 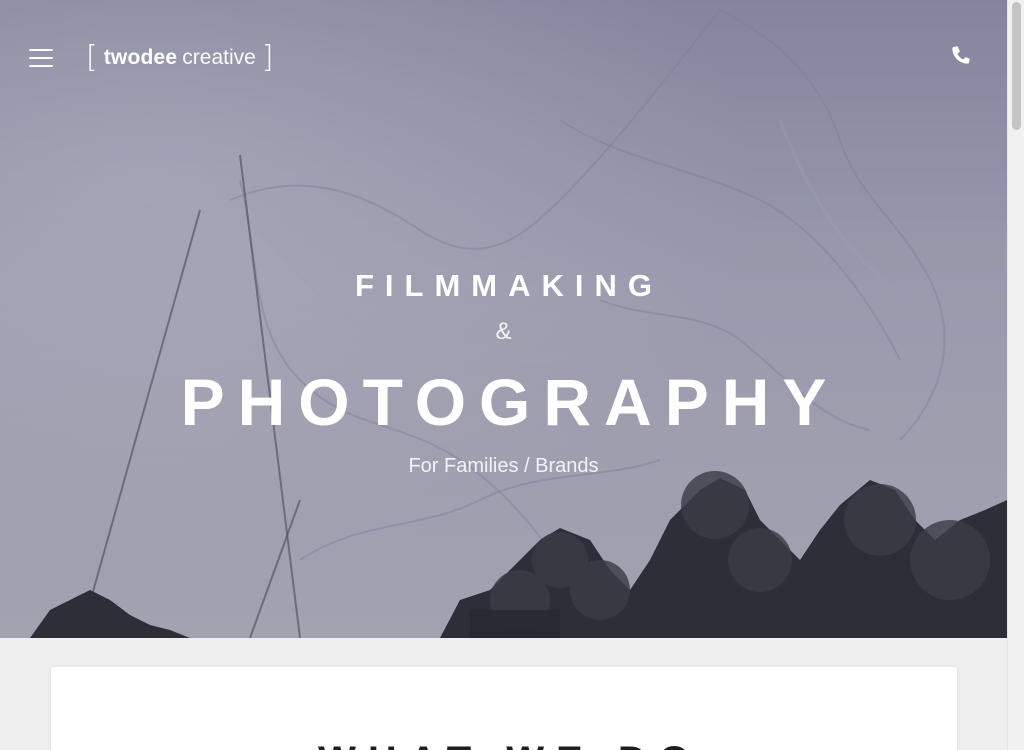 I want to click on hero-ampersand: &, so click(x=503, y=331).